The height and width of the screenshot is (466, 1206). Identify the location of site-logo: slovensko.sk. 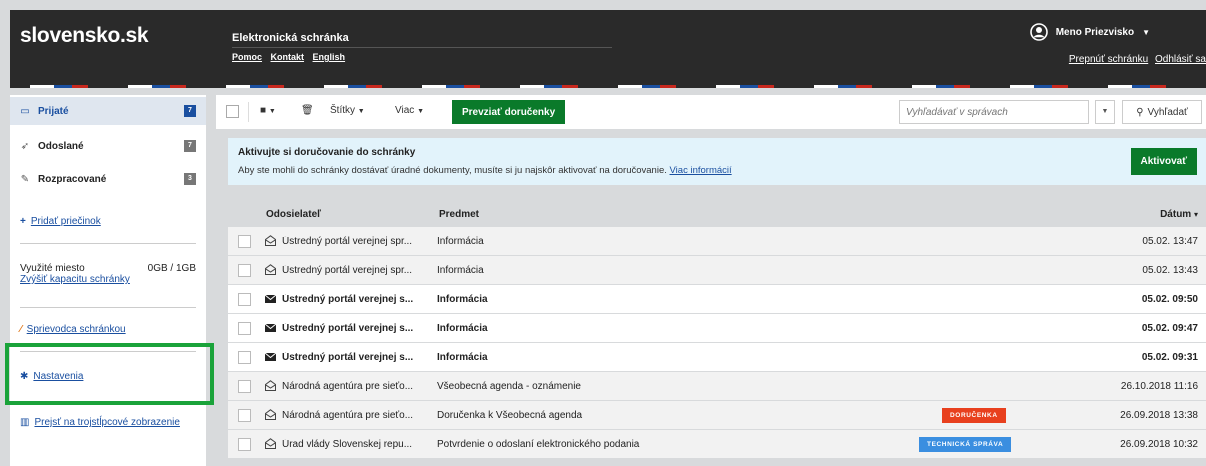
(84, 36).